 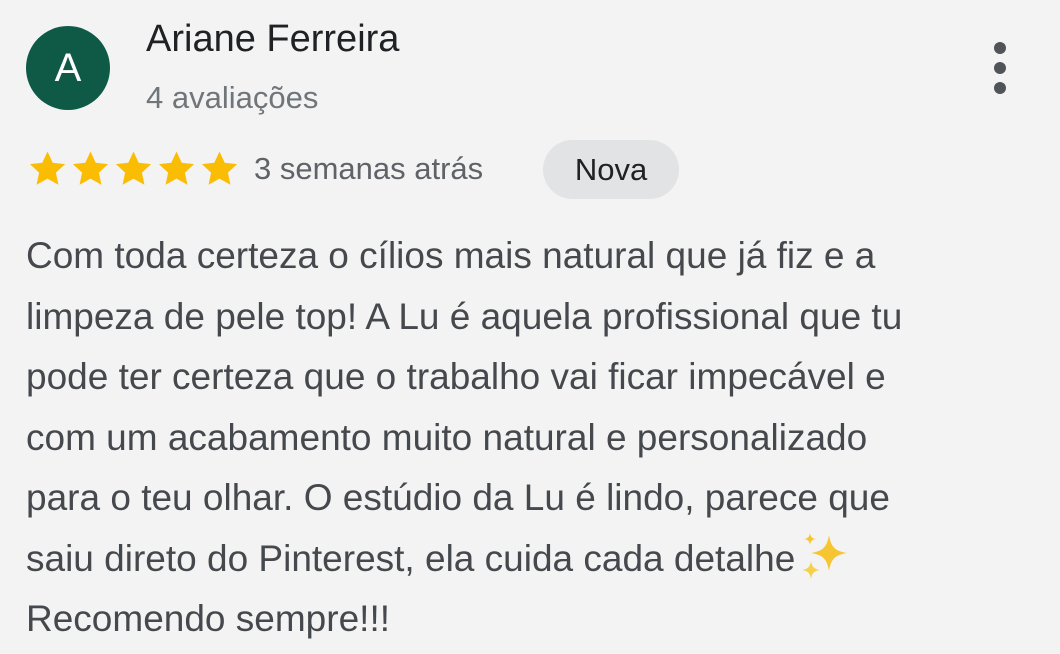 What do you see at coordinates (369, 168) in the screenshot?
I see `review-date: 3 semanas atrás` at bounding box center [369, 168].